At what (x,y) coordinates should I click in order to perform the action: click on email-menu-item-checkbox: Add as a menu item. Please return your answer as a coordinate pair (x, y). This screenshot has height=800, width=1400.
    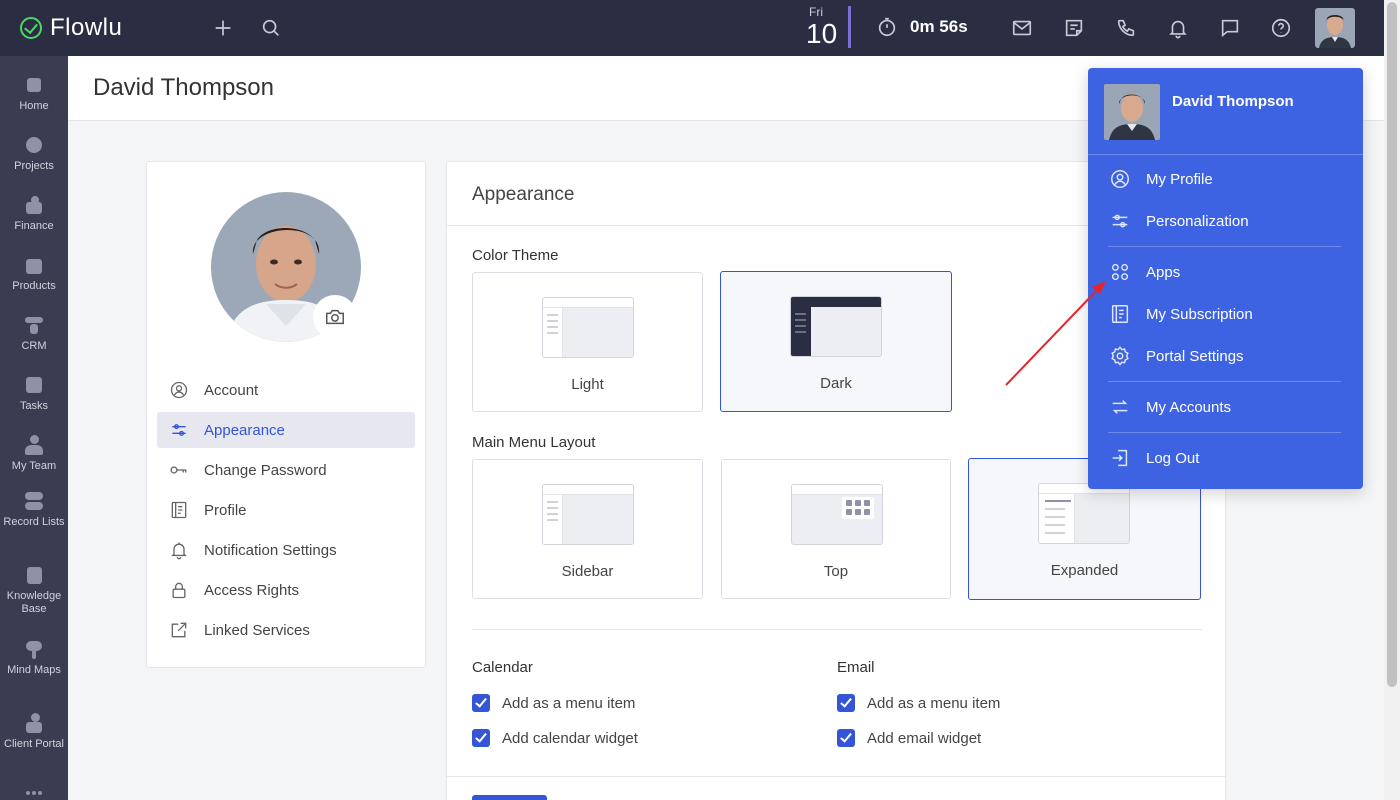
    Looking at the image, I should click on (918, 703).